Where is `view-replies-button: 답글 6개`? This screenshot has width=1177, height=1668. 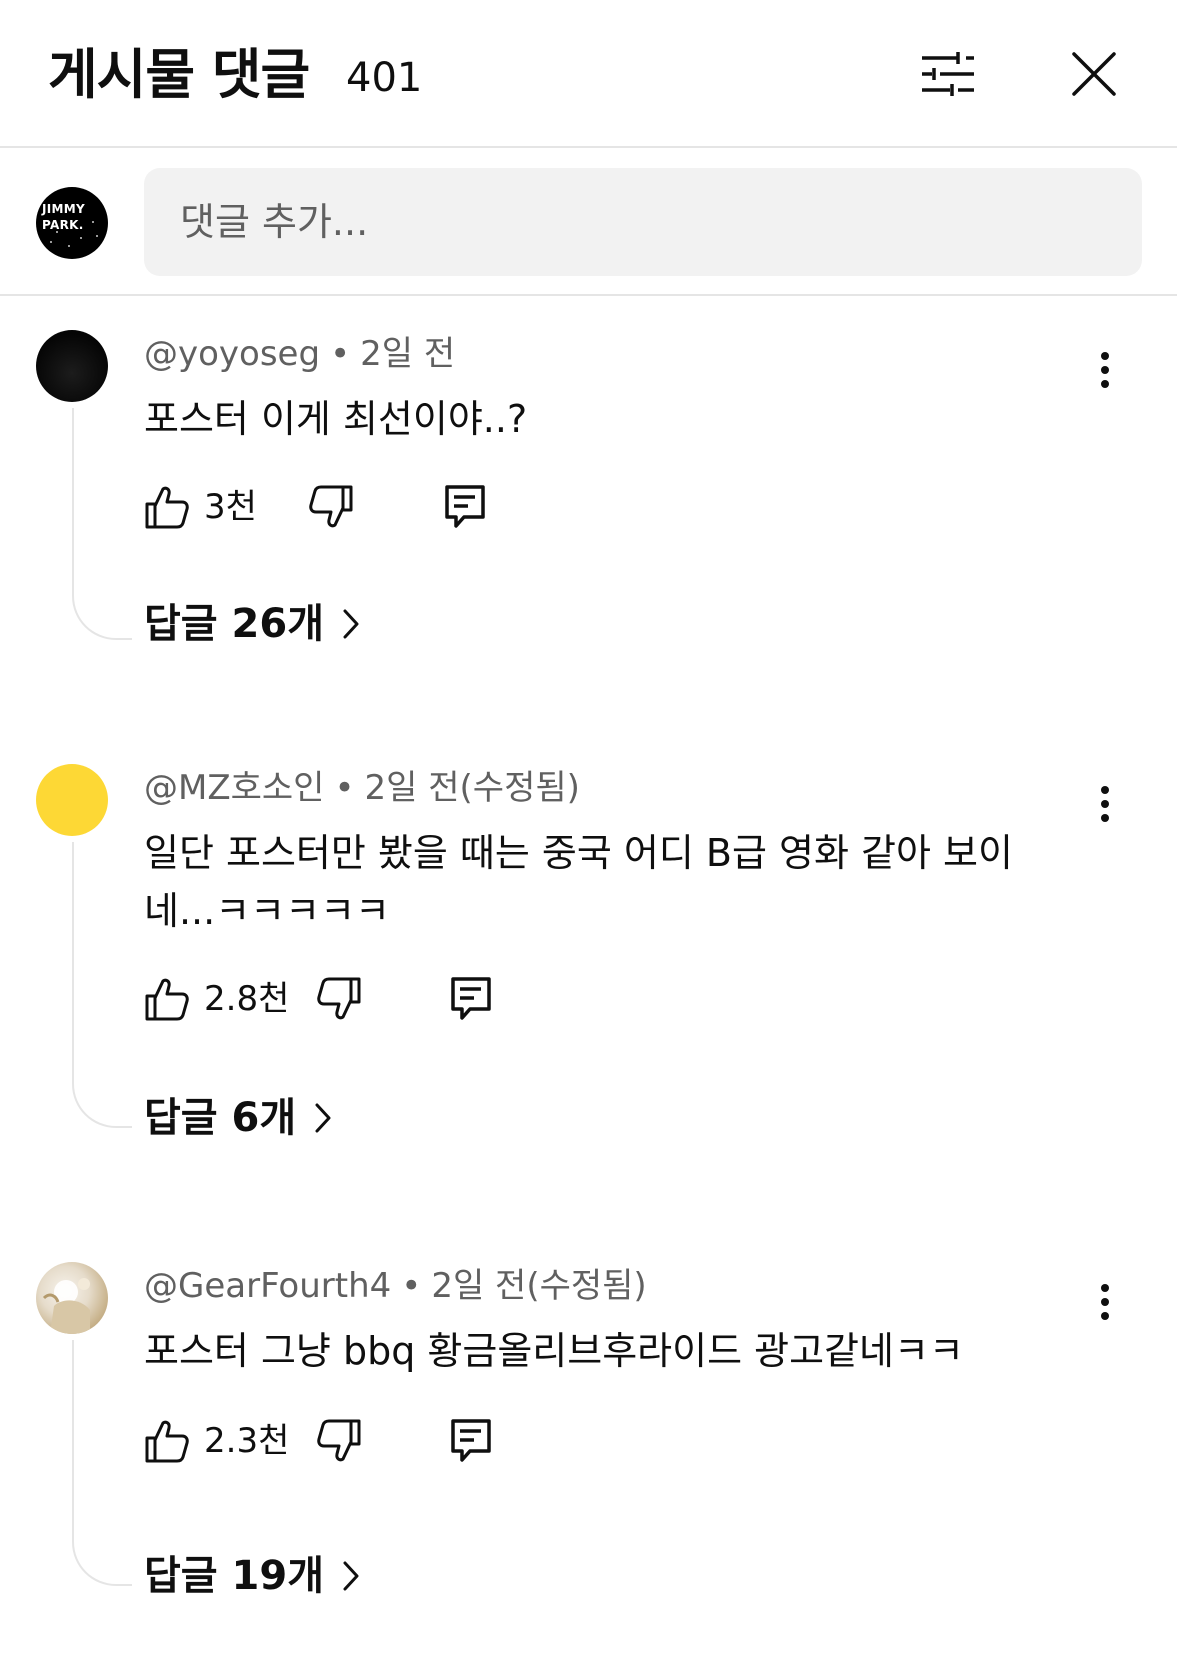
view-replies-button: 답글 6개 is located at coordinates (238, 1118).